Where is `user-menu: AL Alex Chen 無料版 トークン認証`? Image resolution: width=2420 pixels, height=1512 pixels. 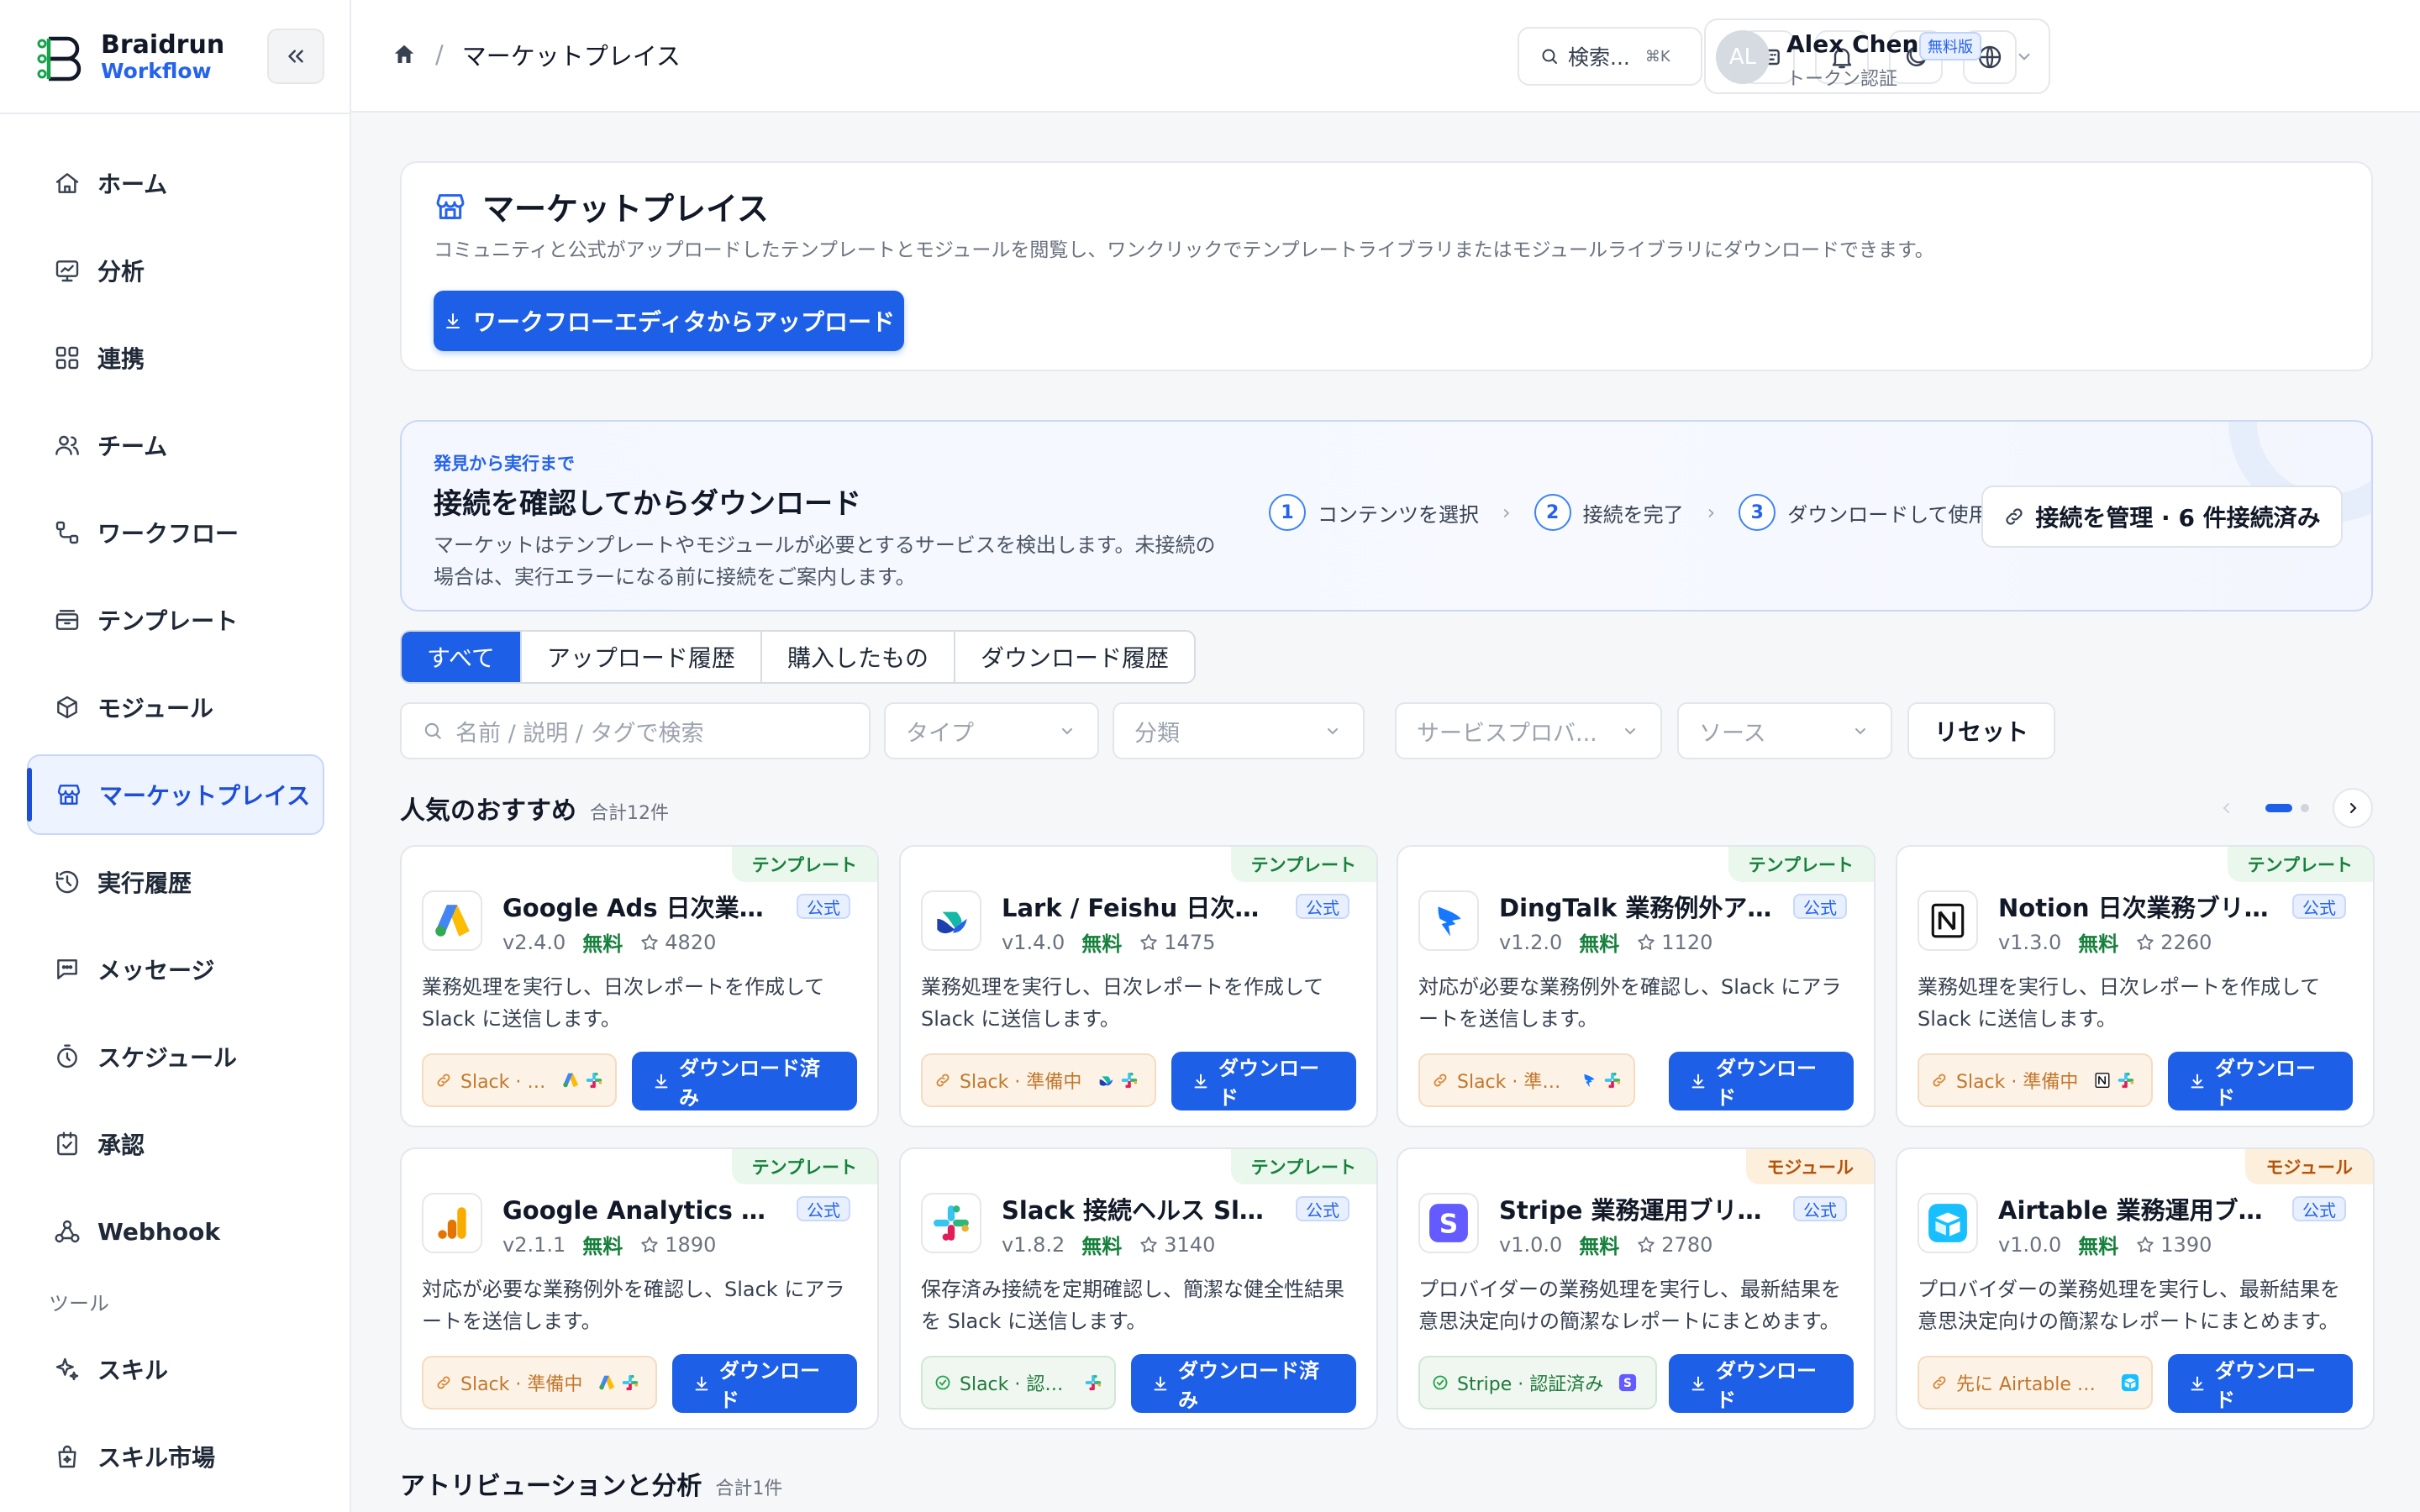
user-menu: AL Alex Chen 無料版 トークン認証 is located at coordinates (1877, 56).